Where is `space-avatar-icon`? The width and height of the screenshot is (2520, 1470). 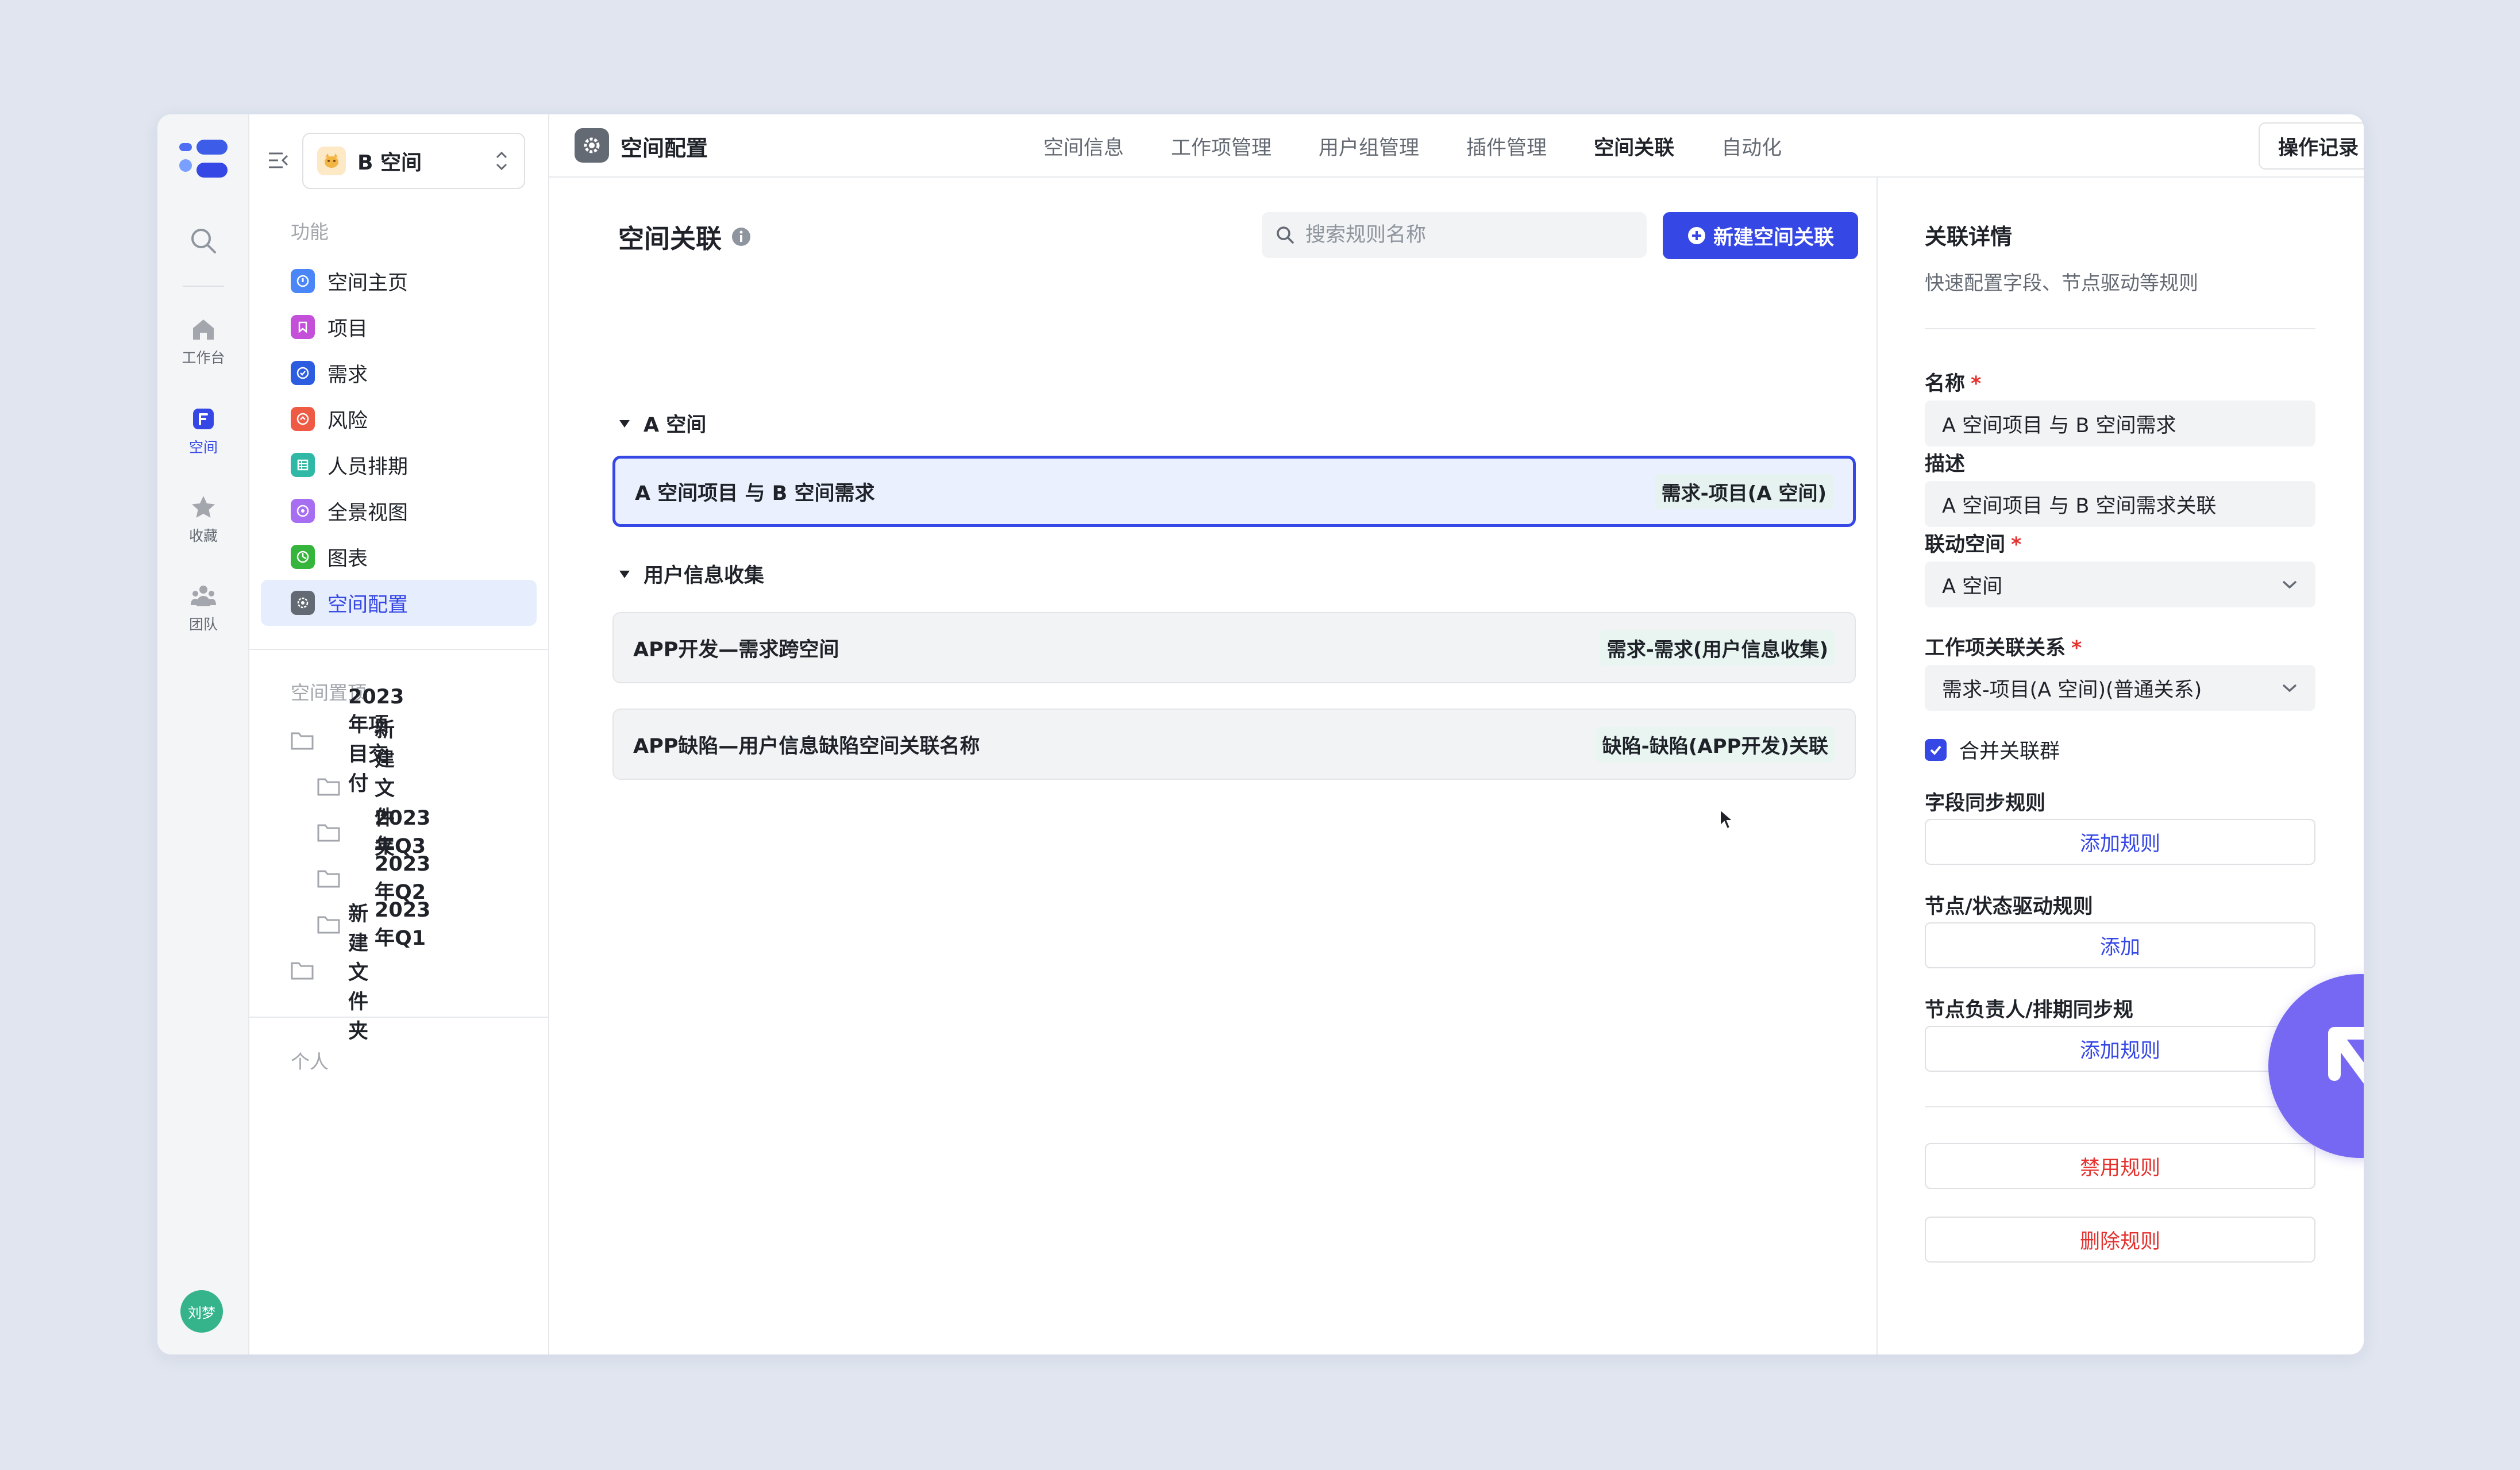 space-avatar-icon is located at coordinates (332, 161).